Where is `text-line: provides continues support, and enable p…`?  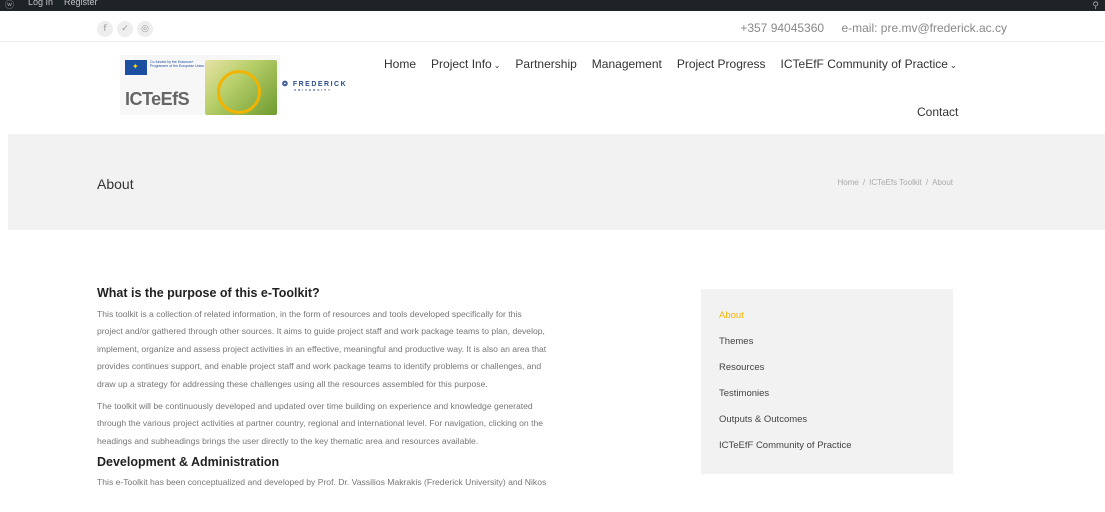
text-line: provides continues support, and enable p… is located at coordinates (319, 366).